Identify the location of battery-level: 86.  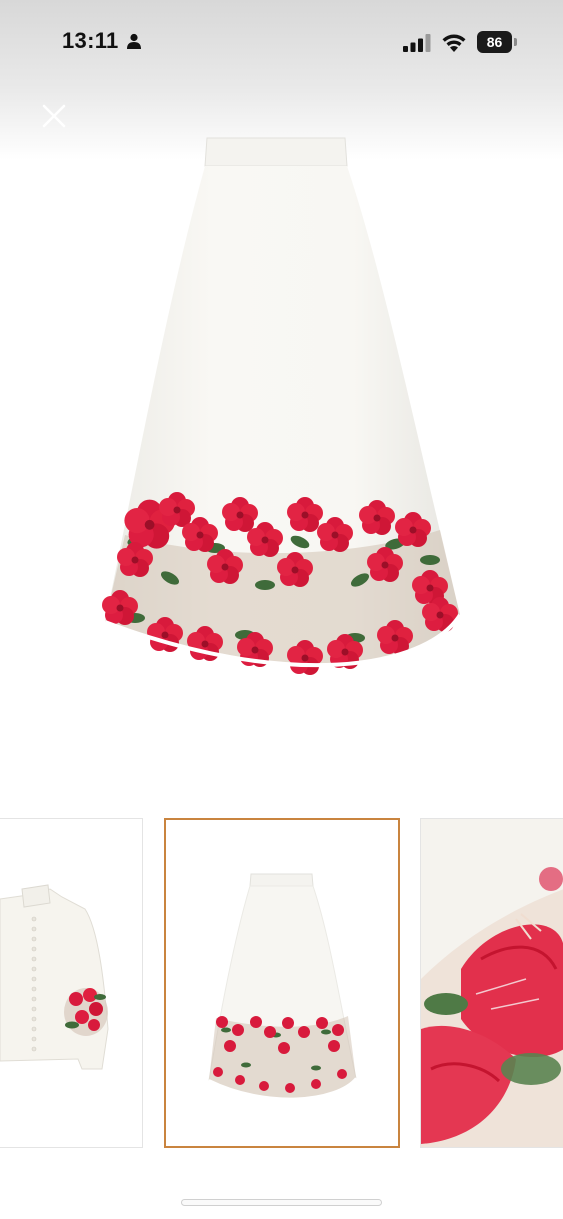
(494, 42).